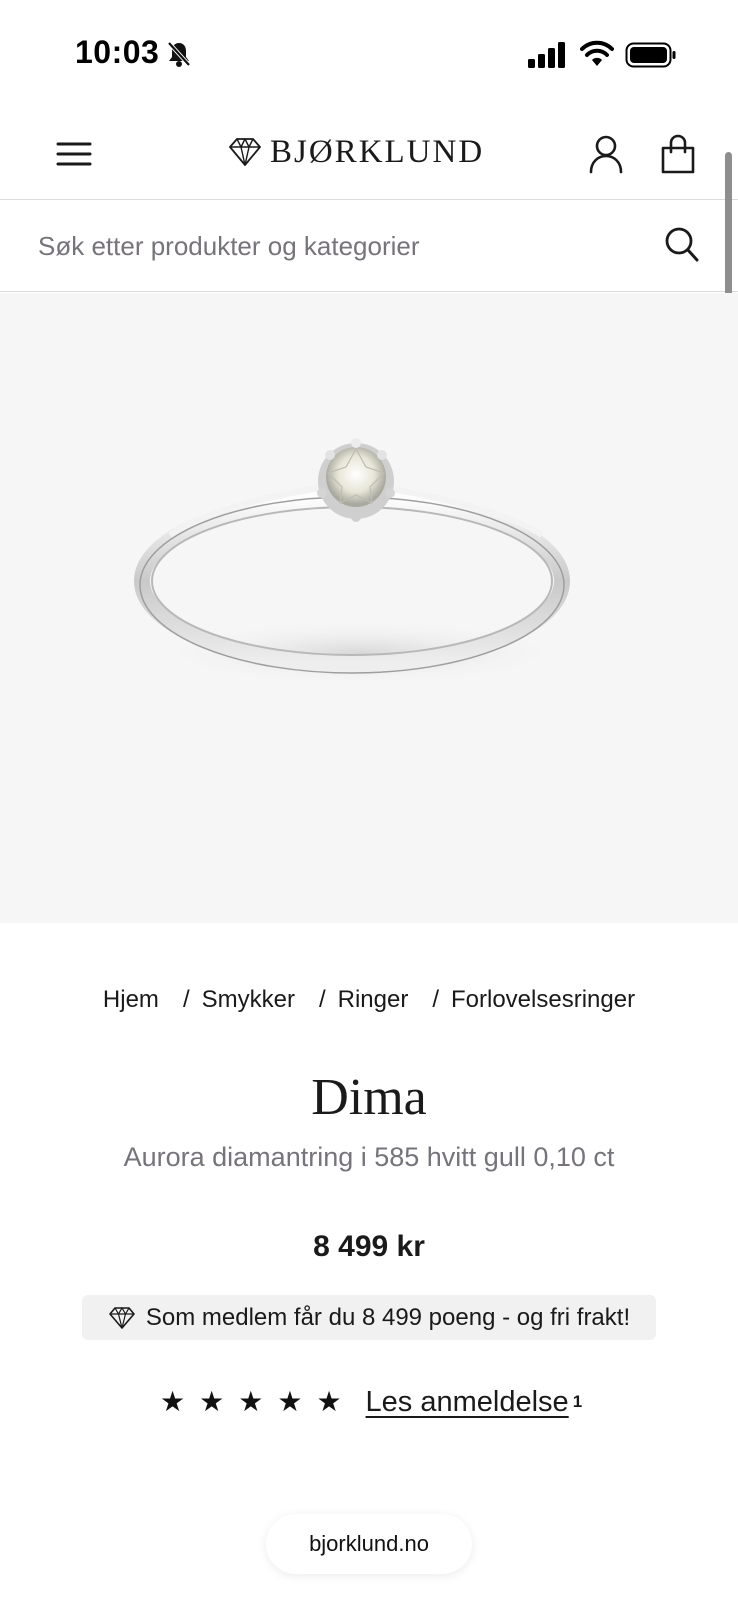 Image resolution: width=738 pixels, height=1600 pixels. Describe the element at coordinates (577, 1401) in the screenshot. I see `reviews-count: 1` at that location.